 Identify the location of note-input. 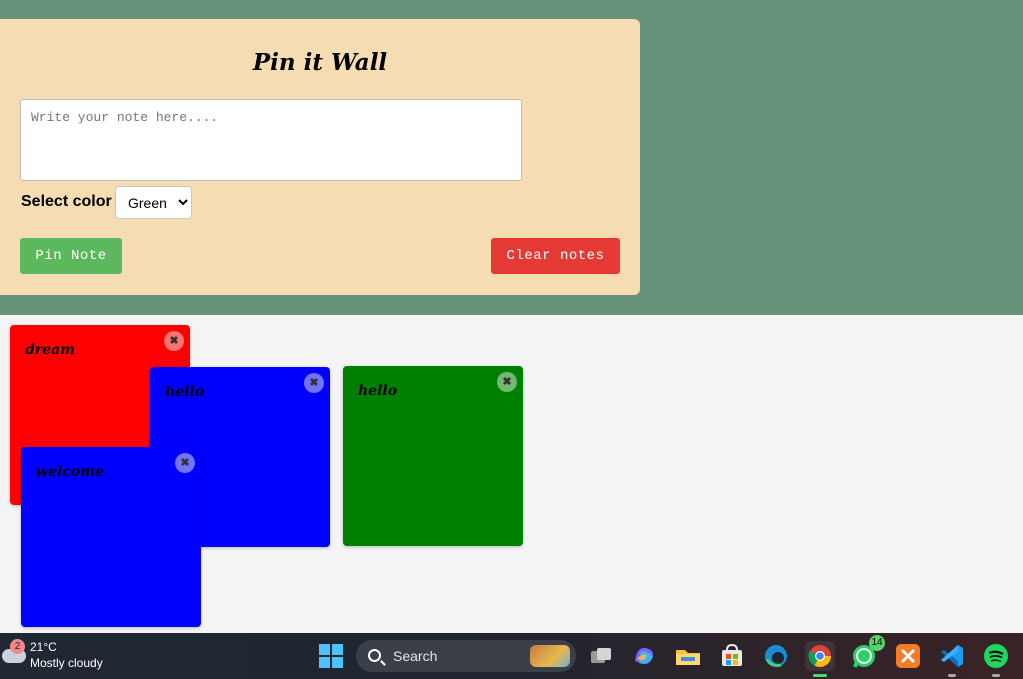
(271, 140).